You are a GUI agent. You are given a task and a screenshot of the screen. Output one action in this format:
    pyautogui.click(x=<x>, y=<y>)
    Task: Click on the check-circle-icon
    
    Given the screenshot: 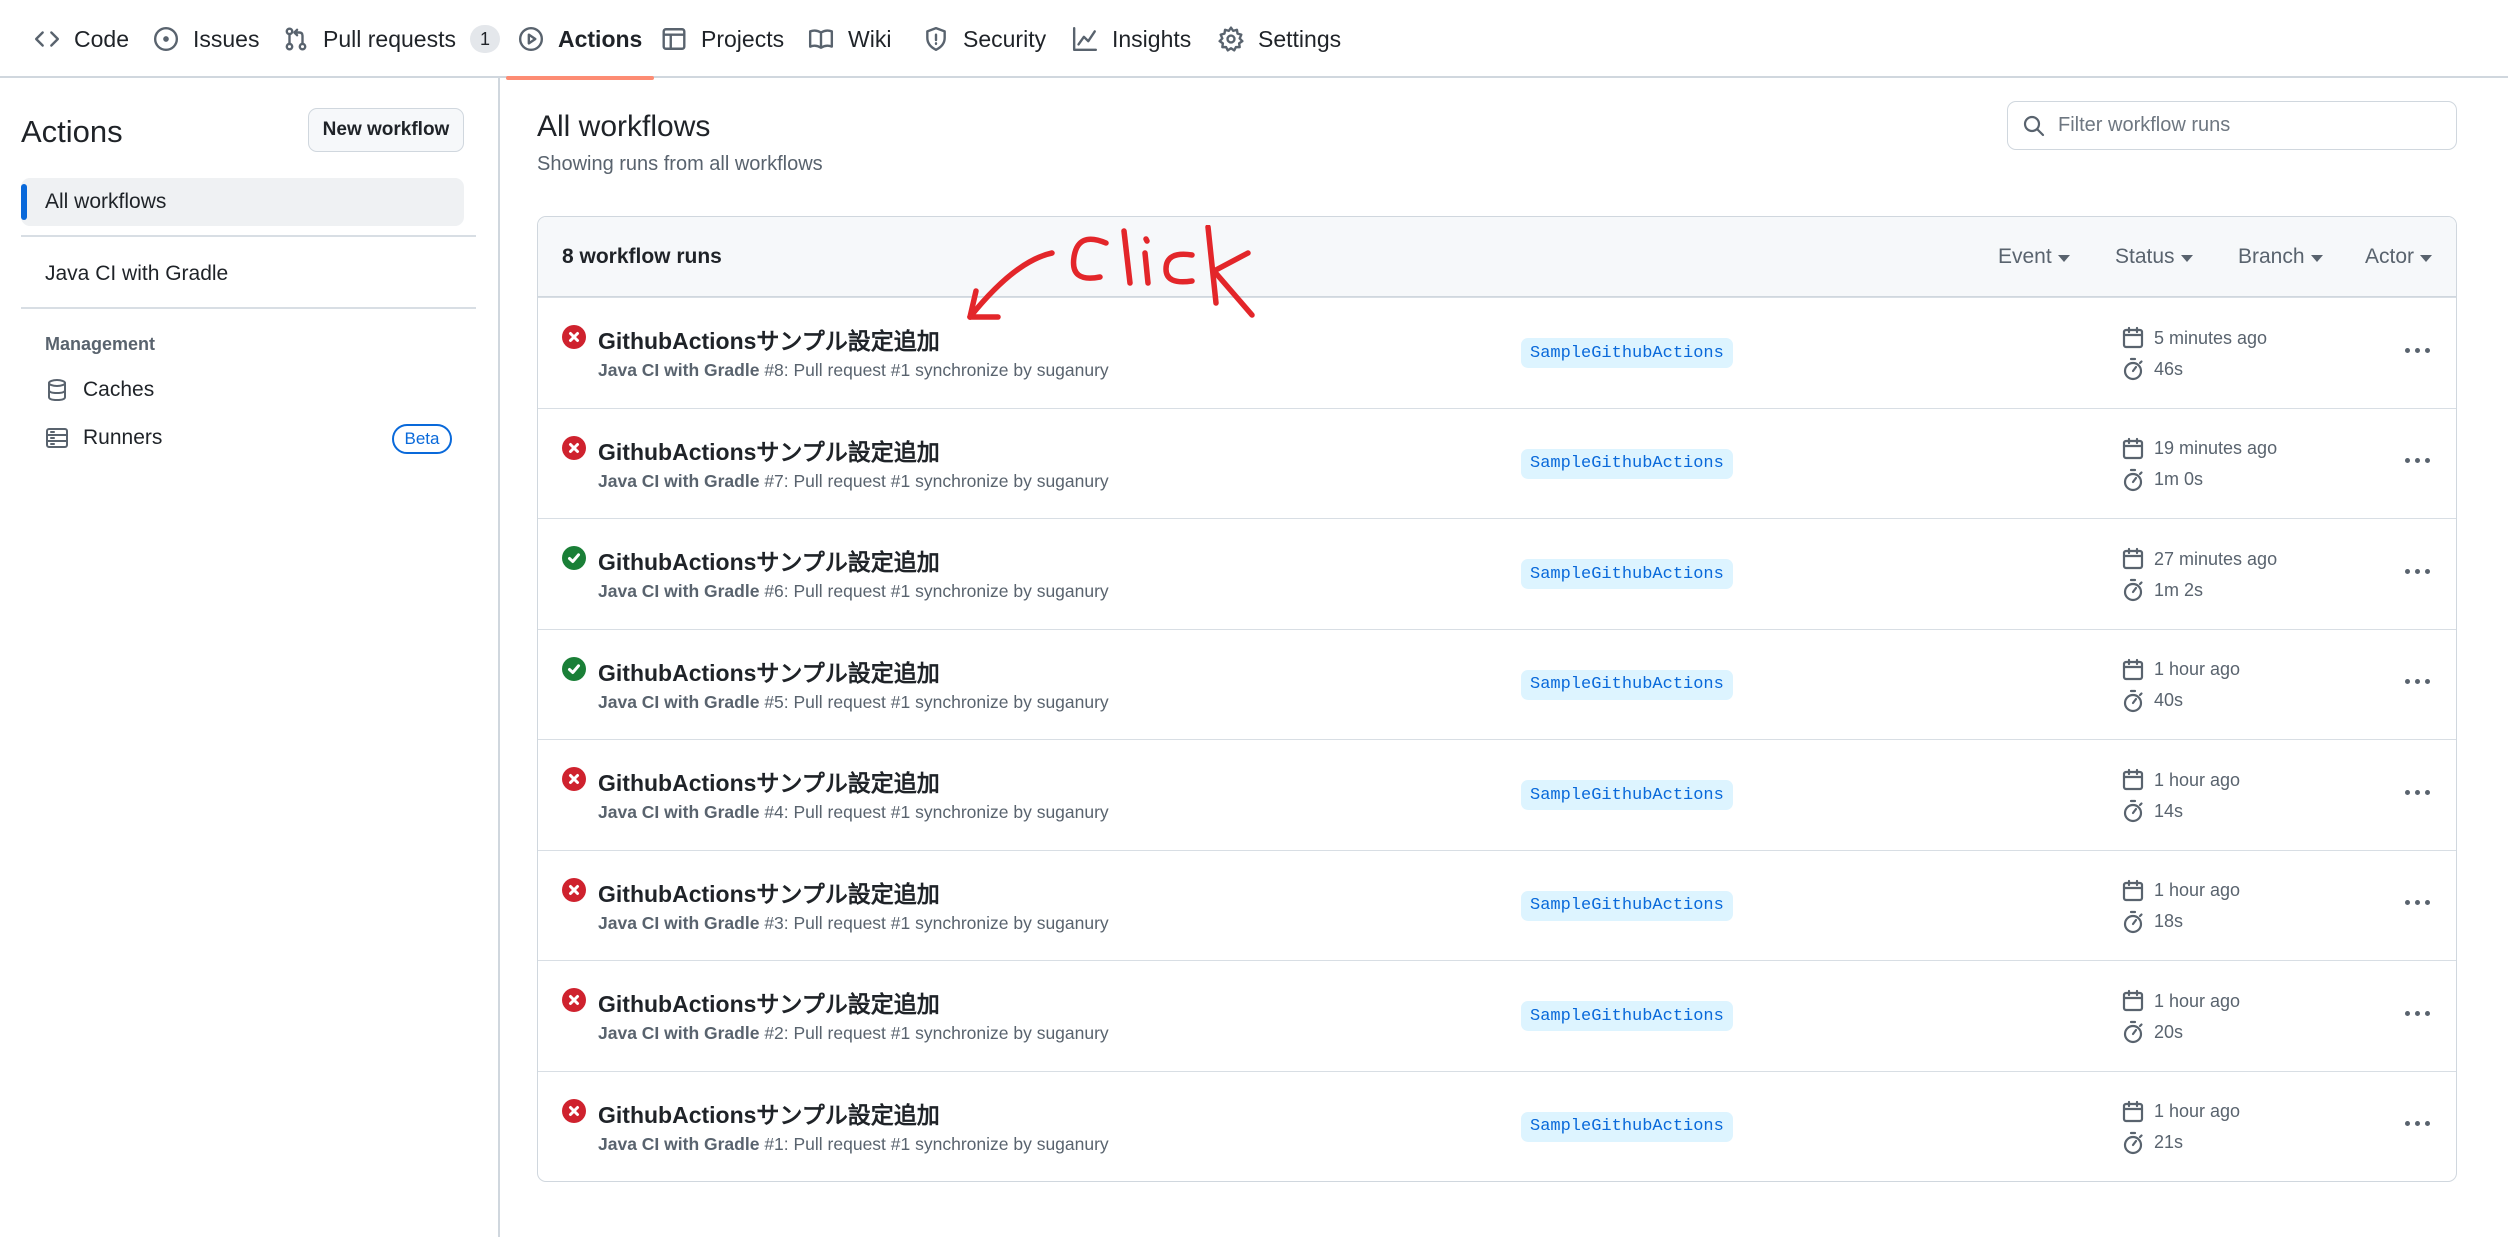 What is the action you would take?
    pyautogui.click(x=574, y=558)
    